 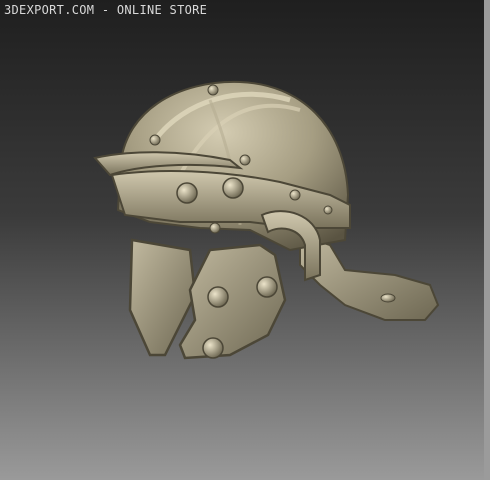 What do you see at coordinates (232, 301) in the screenshot?
I see `cheek-guard-right` at bounding box center [232, 301].